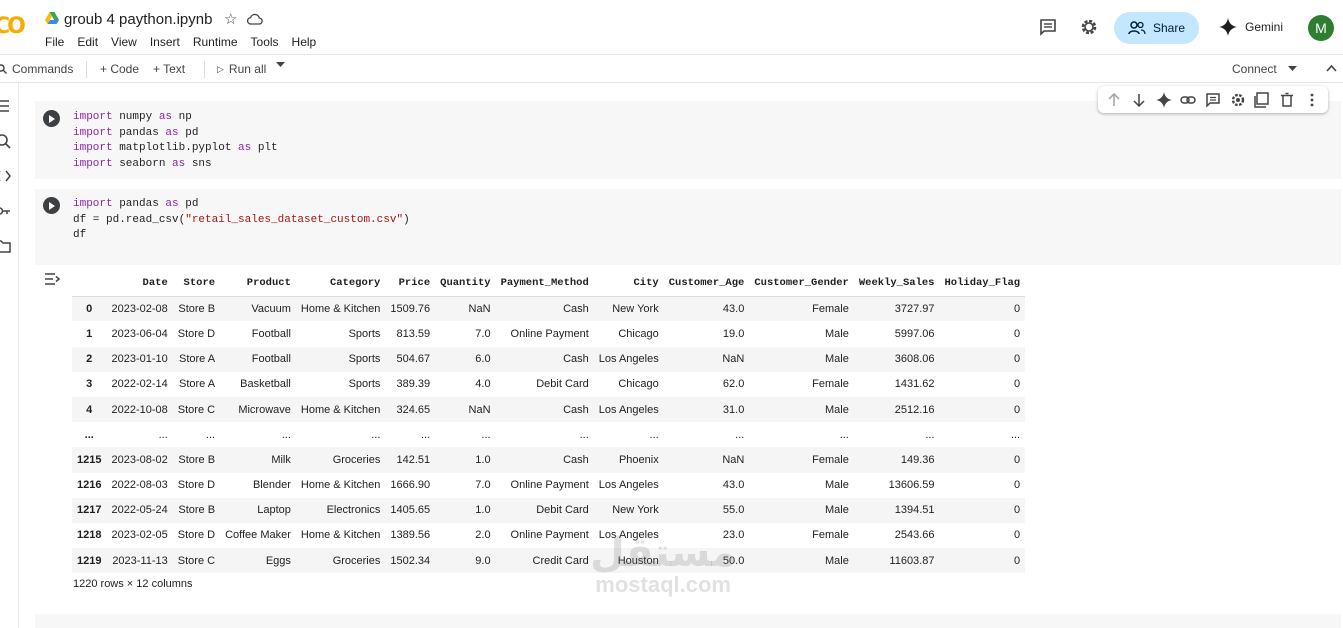  I want to click on more-options-icon, so click(1312, 100).